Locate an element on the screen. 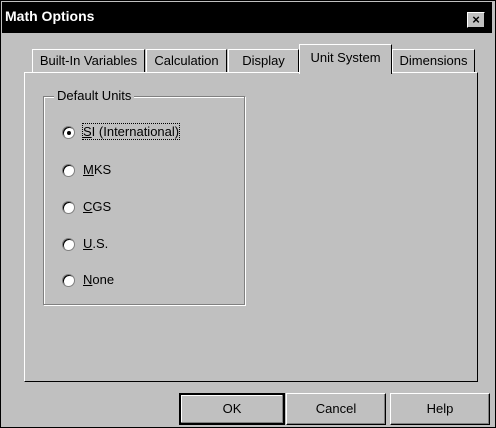  help-button: Help is located at coordinates (440, 409).